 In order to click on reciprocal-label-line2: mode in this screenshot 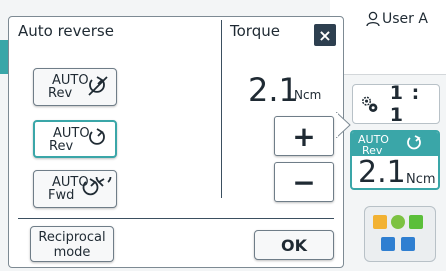, I will do `click(72, 252)`.